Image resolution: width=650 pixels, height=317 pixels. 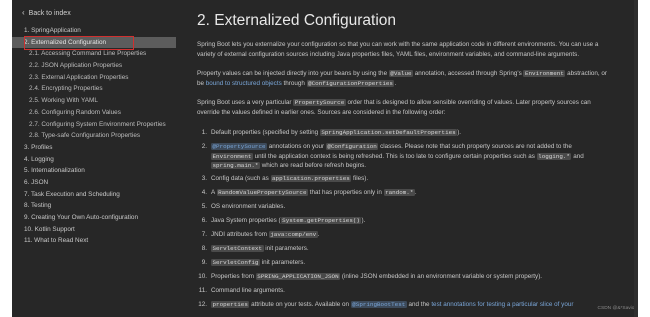 What do you see at coordinates (95, 171) in the screenshot?
I see `toc-item-i18n: 5. Internationalization` at bounding box center [95, 171].